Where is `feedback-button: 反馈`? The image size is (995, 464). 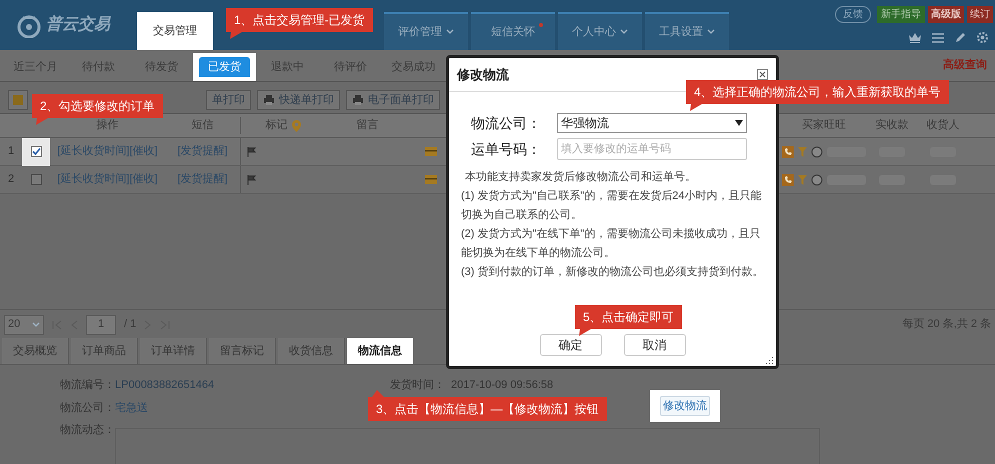 feedback-button: 反馈 is located at coordinates (853, 14).